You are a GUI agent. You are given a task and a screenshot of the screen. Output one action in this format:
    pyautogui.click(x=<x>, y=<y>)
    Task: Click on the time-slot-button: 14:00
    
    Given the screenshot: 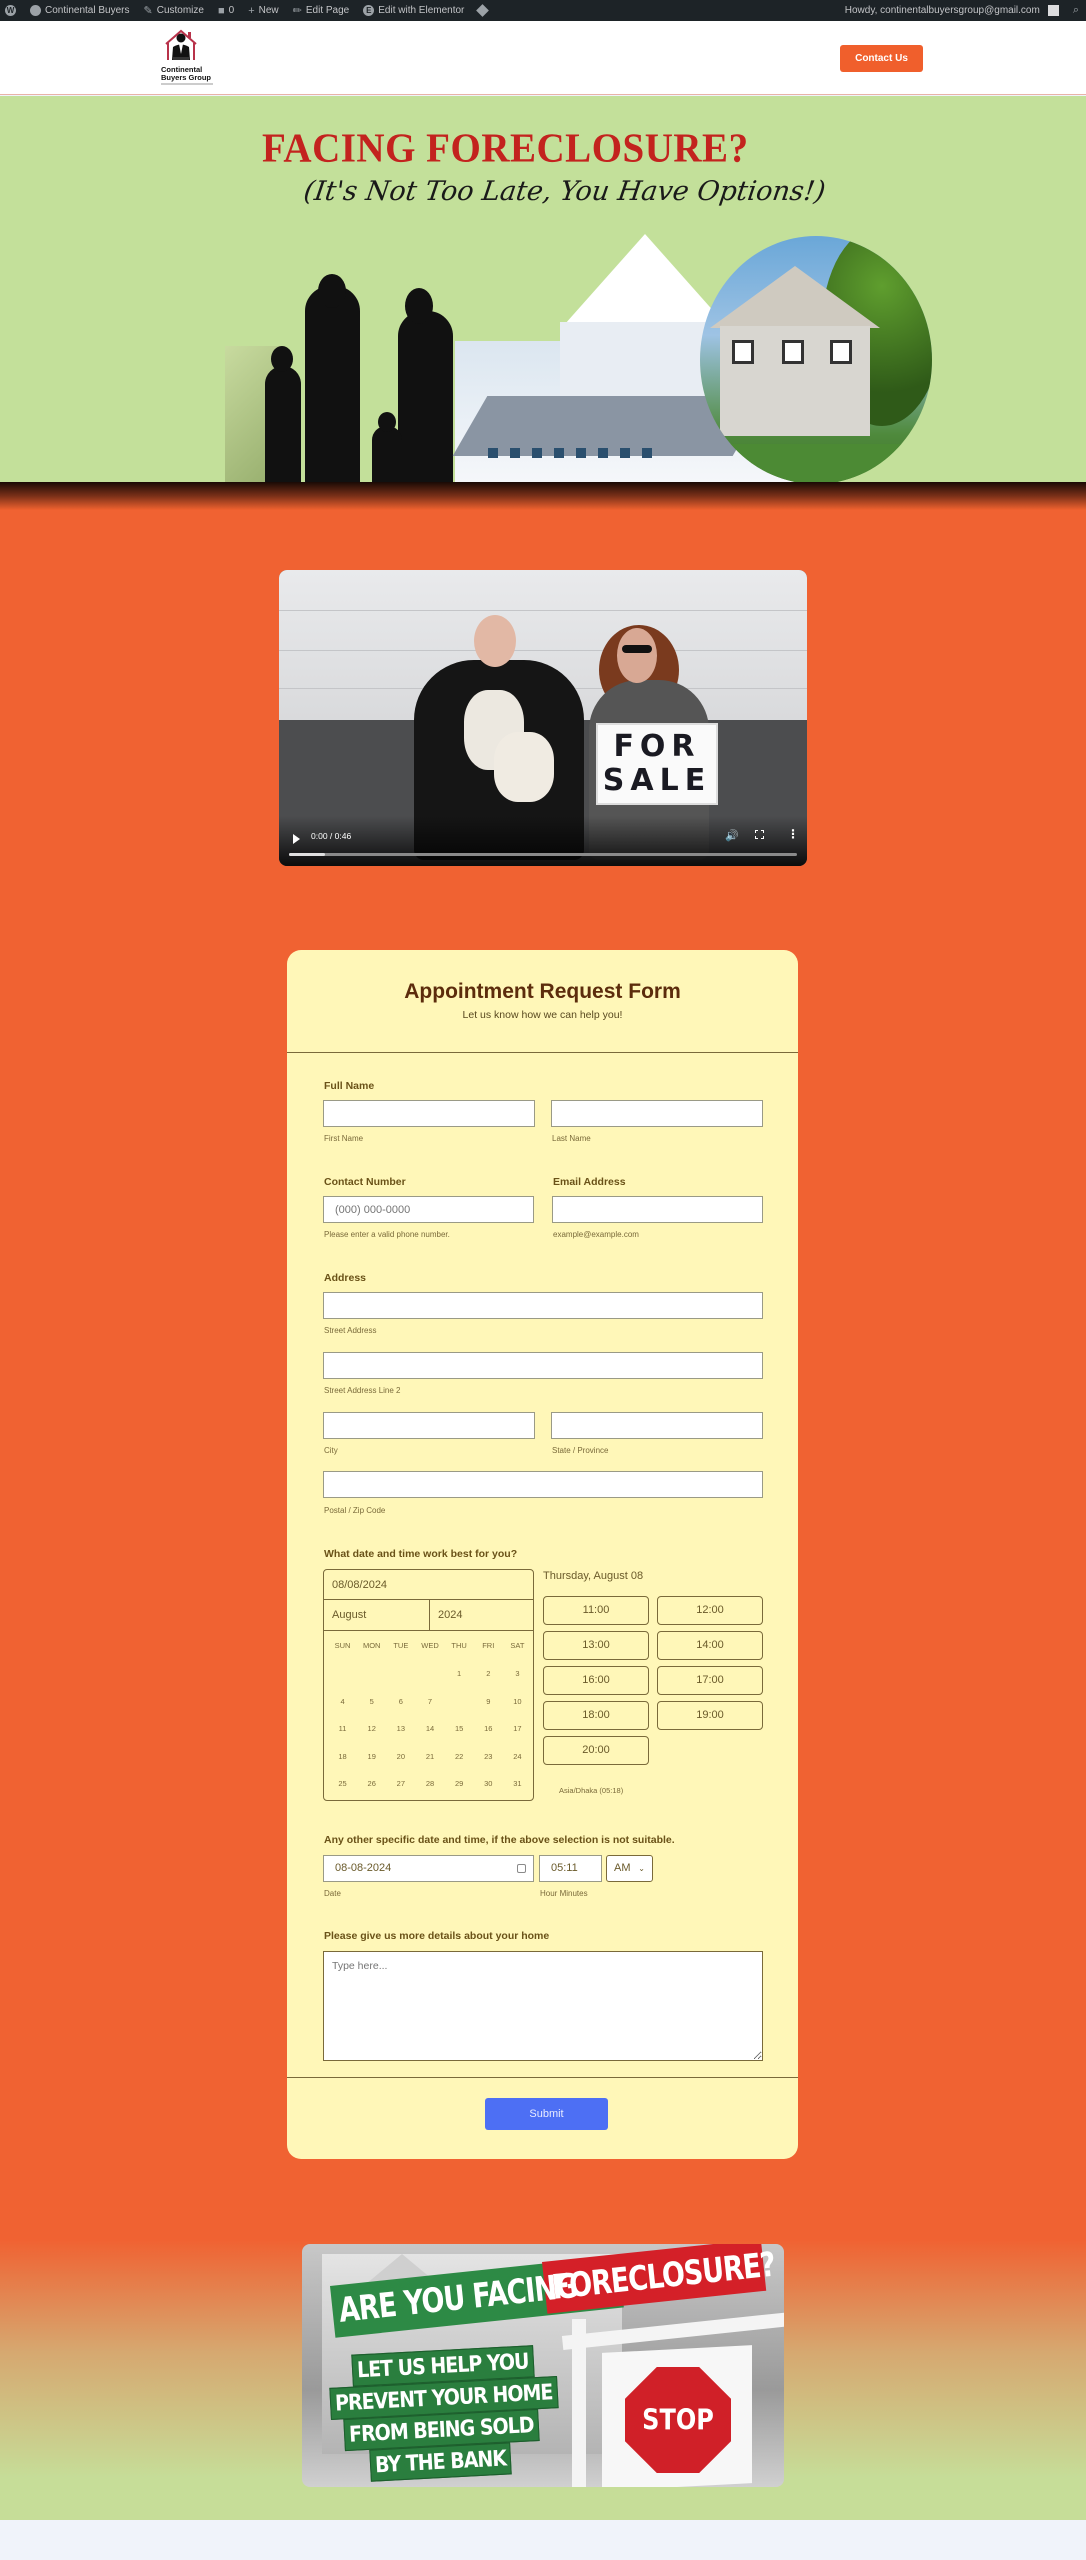 What is the action you would take?
    pyautogui.click(x=710, y=1645)
    